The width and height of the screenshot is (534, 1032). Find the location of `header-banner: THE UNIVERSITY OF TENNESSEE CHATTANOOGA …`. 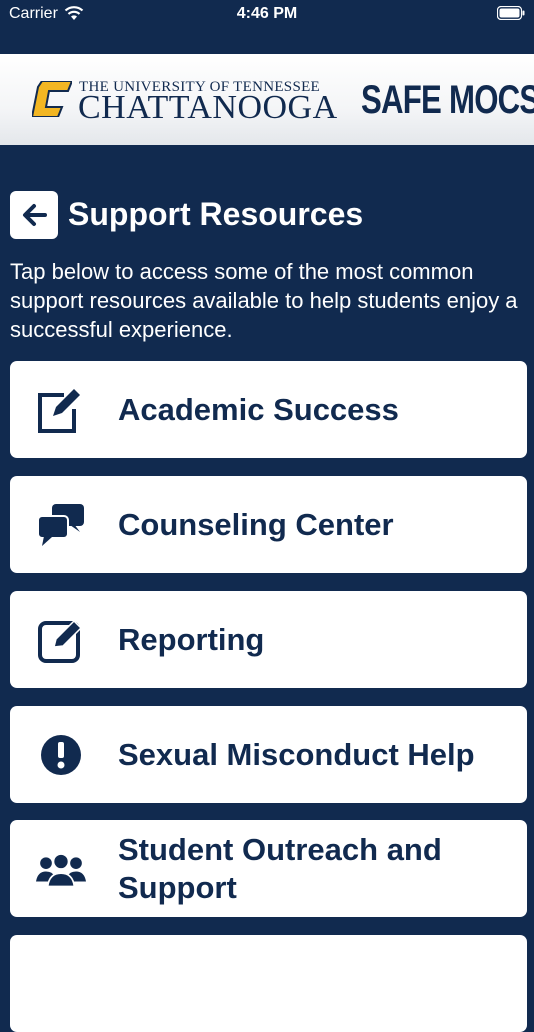

header-banner: THE UNIVERSITY OF TENNESSEE CHATTANOOGA … is located at coordinates (267, 99).